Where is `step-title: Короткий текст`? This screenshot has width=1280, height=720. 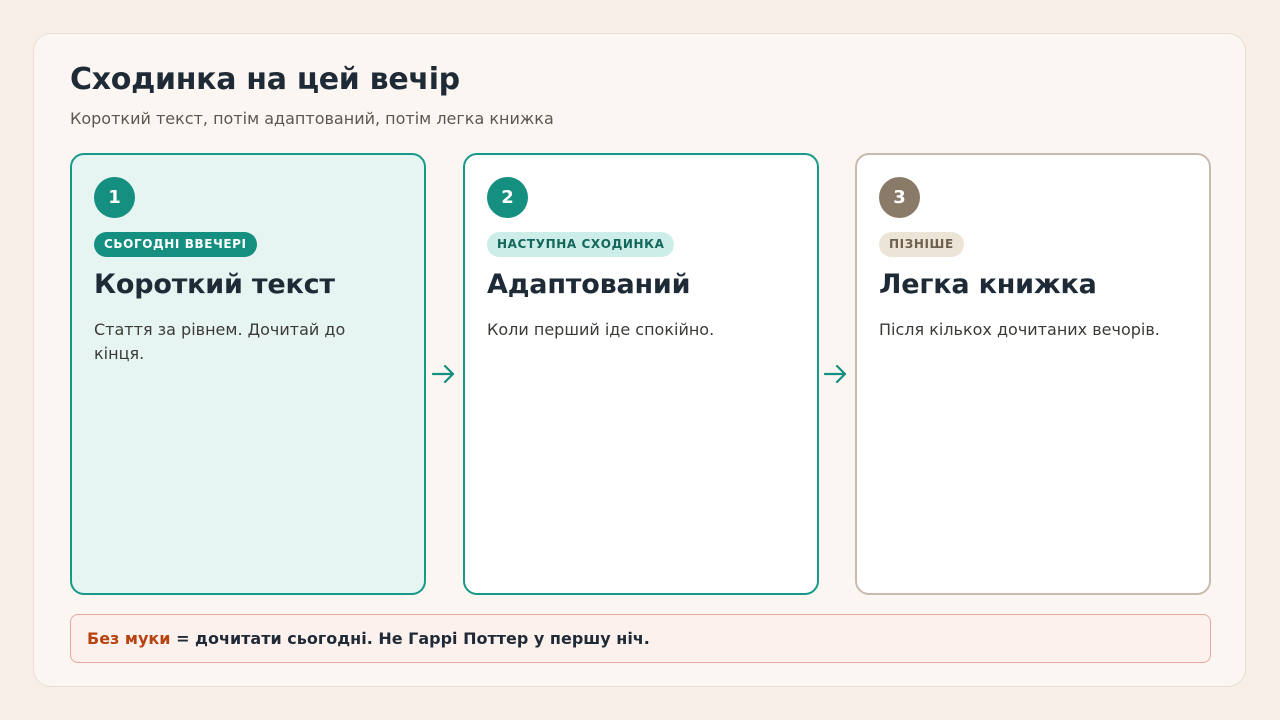
step-title: Короткий текст is located at coordinates (214, 284).